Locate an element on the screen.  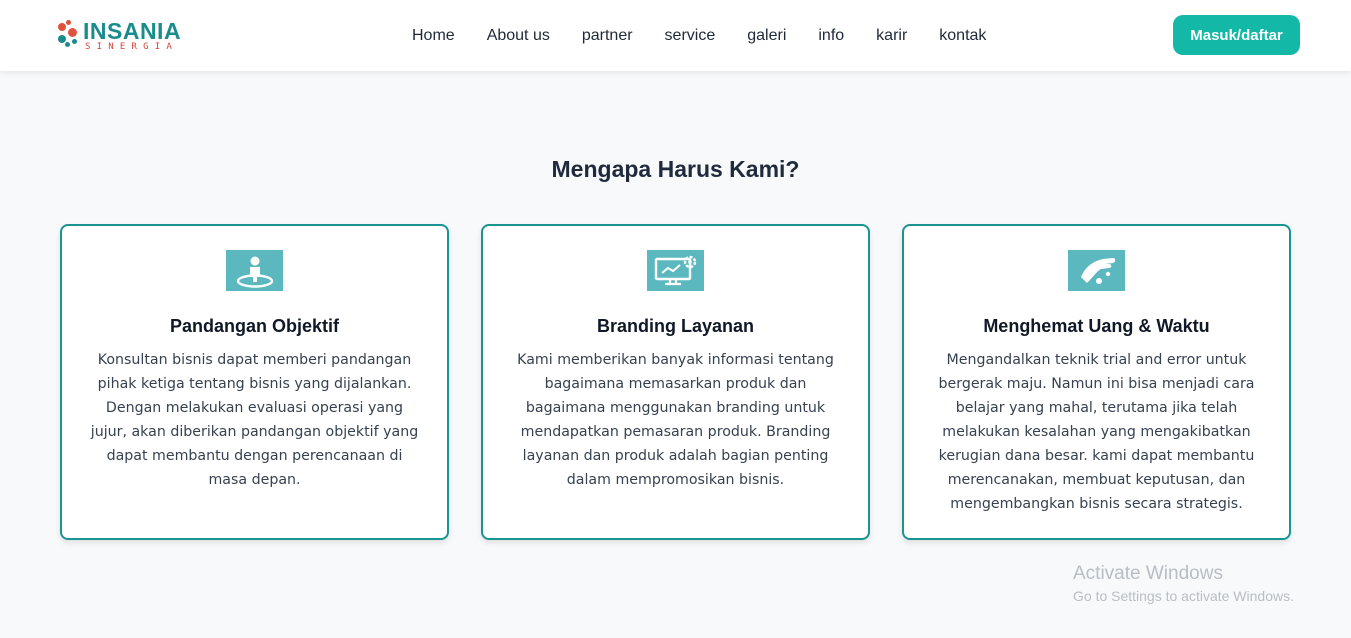
login-register-button: Masuk/daftar is located at coordinates (1236, 35).